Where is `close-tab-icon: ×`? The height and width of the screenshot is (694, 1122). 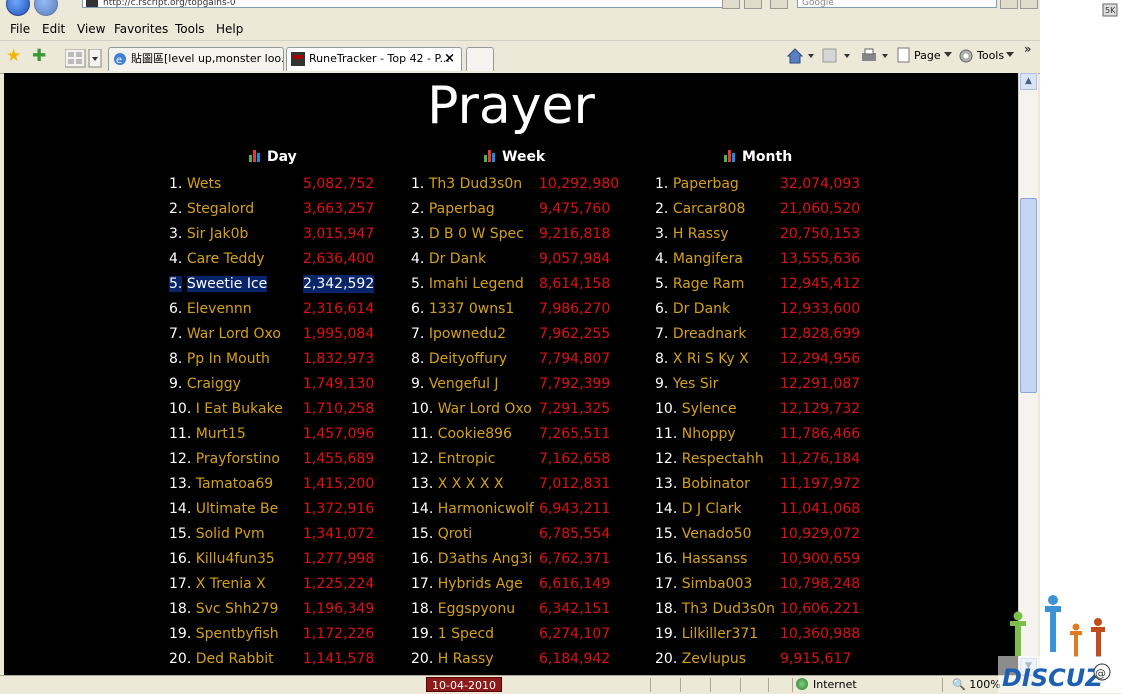
close-tab-icon: × is located at coordinates (449, 59).